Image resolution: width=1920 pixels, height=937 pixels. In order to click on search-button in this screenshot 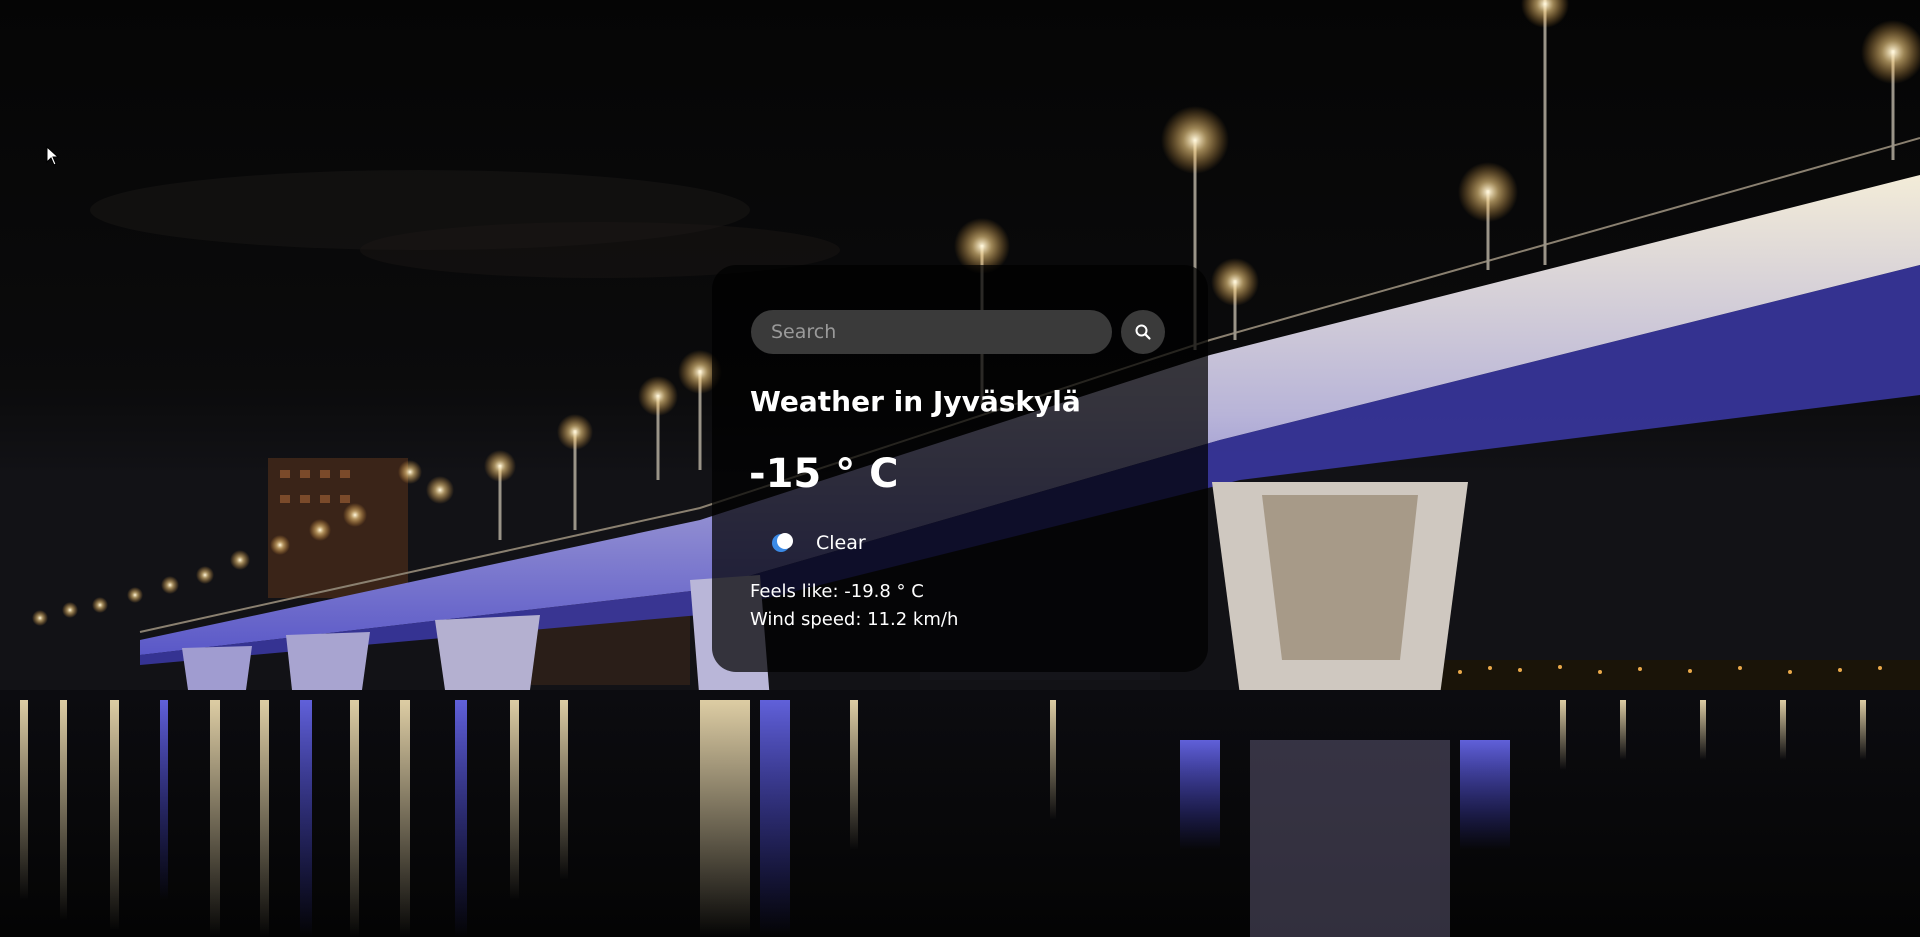, I will do `click(1143, 332)`.